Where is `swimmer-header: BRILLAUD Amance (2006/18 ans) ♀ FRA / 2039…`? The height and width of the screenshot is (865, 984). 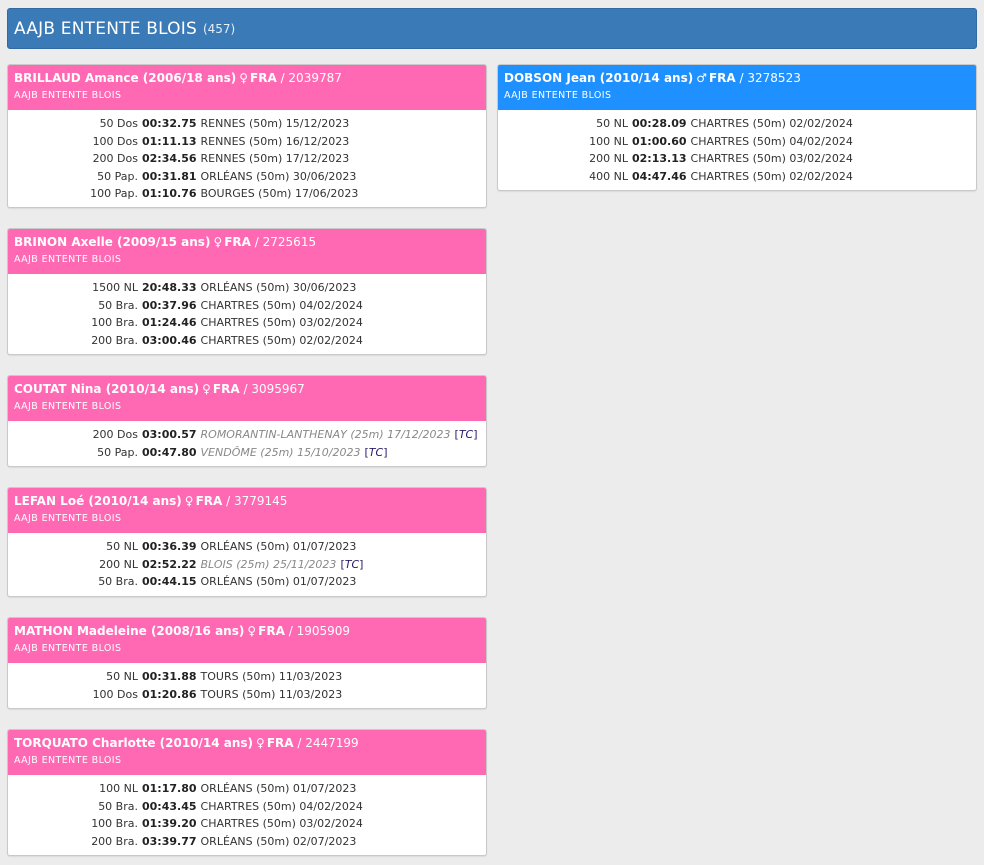
swimmer-header: BRILLAUD Amance (2006/18 ans) ♀ FRA / 2039… is located at coordinates (247, 87).